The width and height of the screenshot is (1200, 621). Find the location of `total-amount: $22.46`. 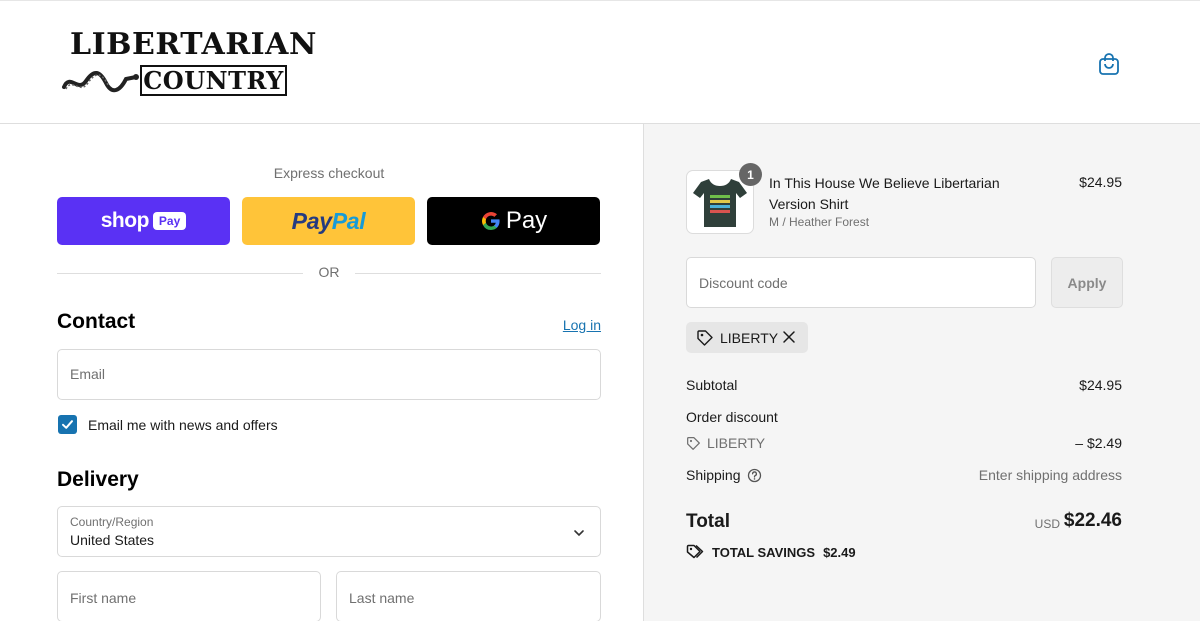

total-amount: $22.46 is located at coordinates (1092, 520).